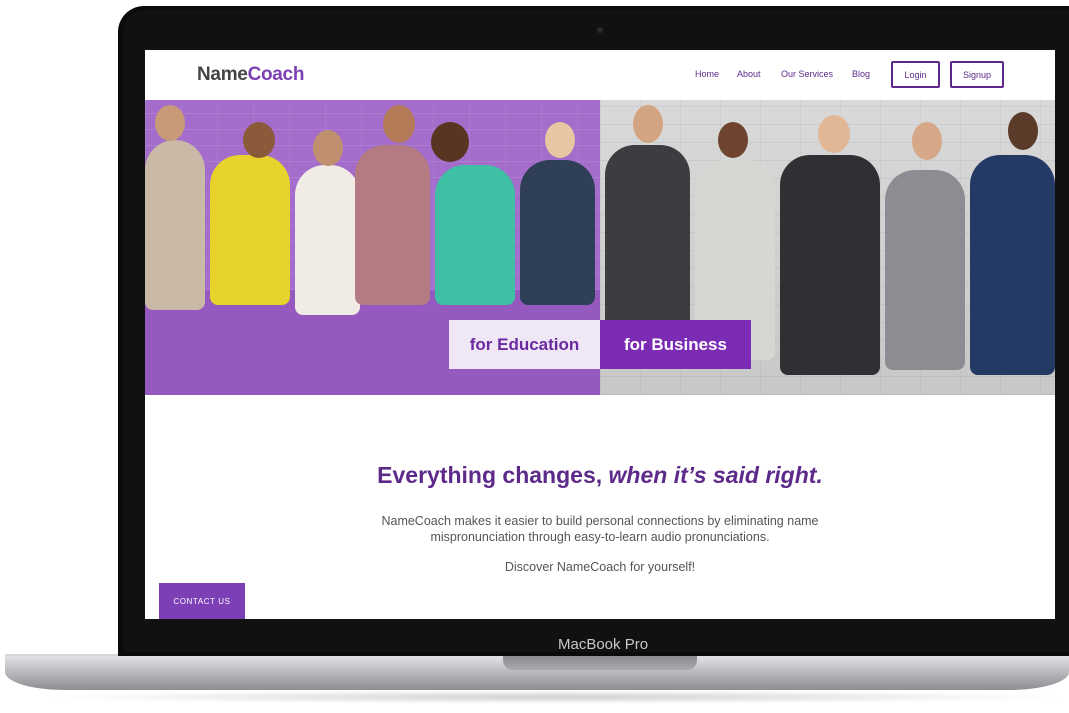 The height and width of the screenshot is (713, 1069). I want to click on for-education-button: for Education, so click(524, 344).